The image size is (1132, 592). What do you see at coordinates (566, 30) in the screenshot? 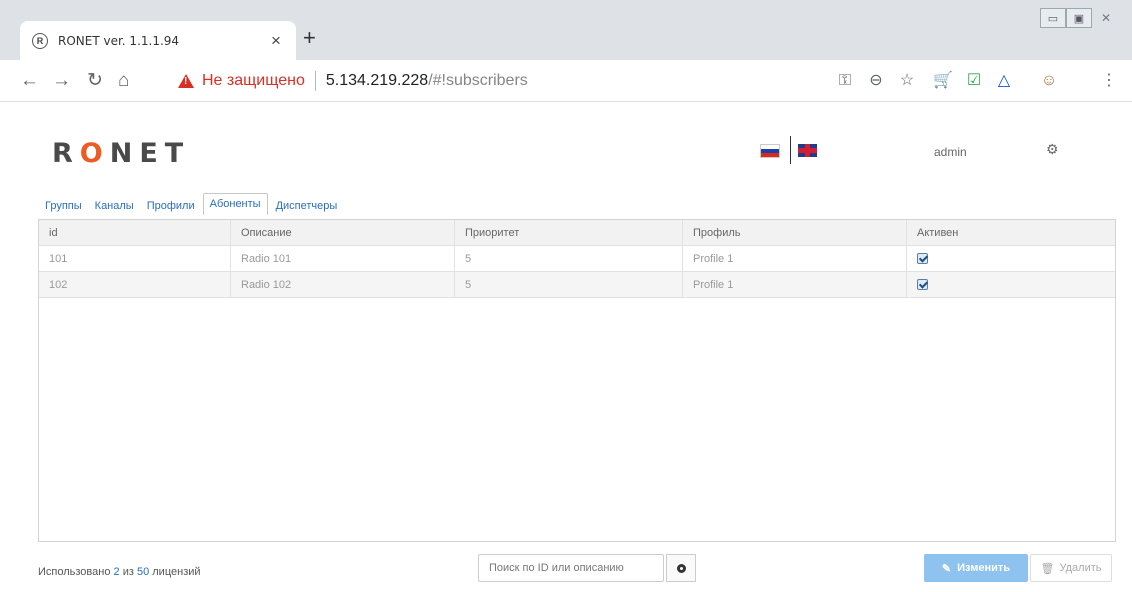
I see `browser-tab-strip: R RONET ver. 1.1.1.94 × + ▭ ▣ ✕` at bounding box center [566, 30].